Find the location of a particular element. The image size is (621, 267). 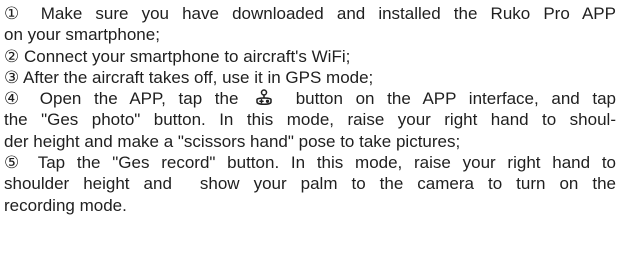

step-1-line-2: on your smartphone; is located at coordinates (82, 35).